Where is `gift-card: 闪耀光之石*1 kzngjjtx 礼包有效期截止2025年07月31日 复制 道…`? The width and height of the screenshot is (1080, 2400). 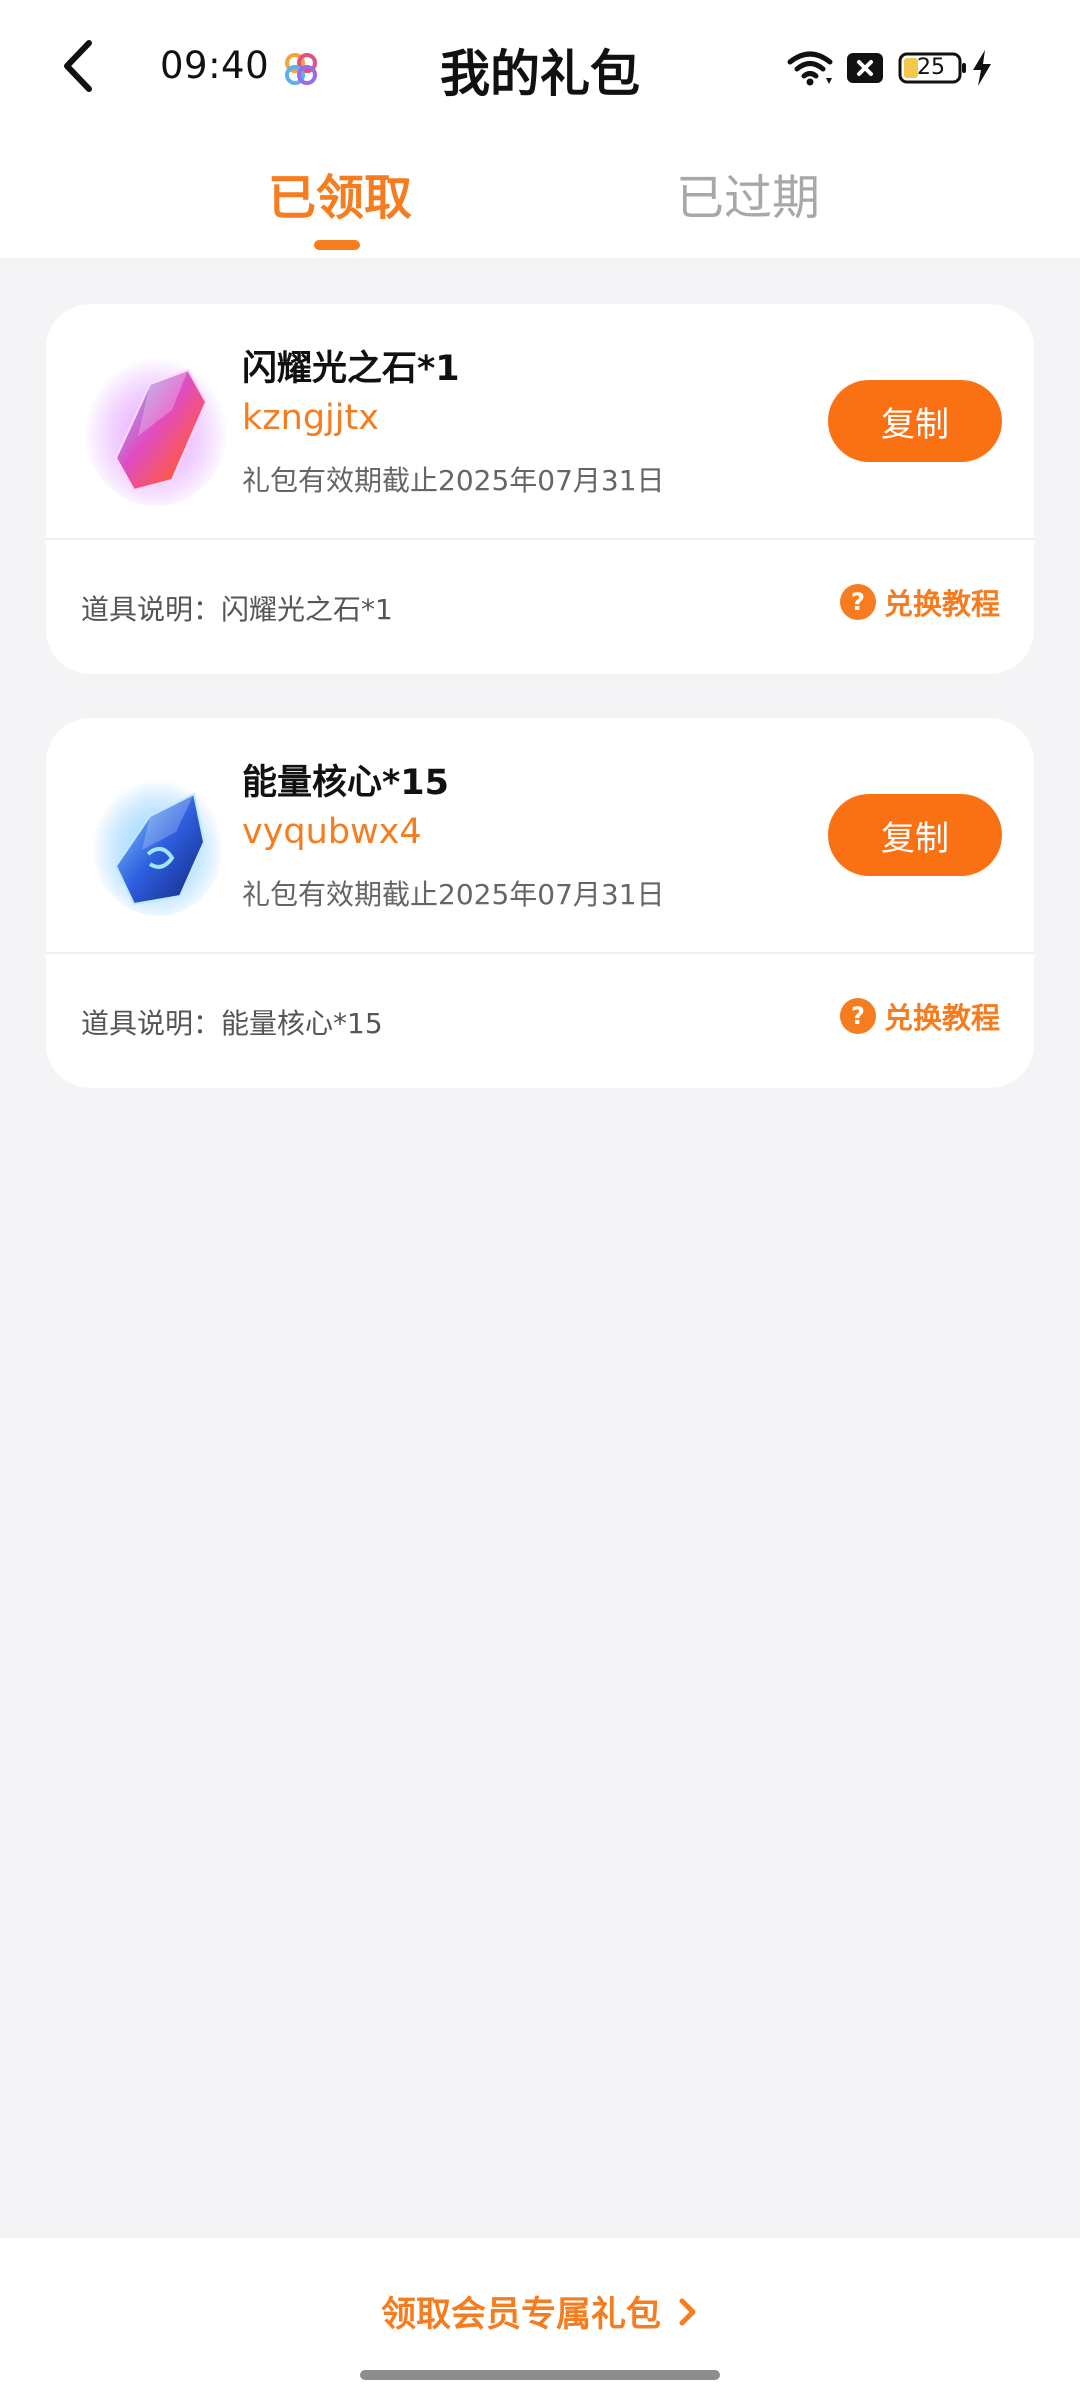
gift-card: 闪耀光之石*1 kzngjjtx 礼包有效期截止2025年07月31日 复制 道… is located at coordinates (540, 489).